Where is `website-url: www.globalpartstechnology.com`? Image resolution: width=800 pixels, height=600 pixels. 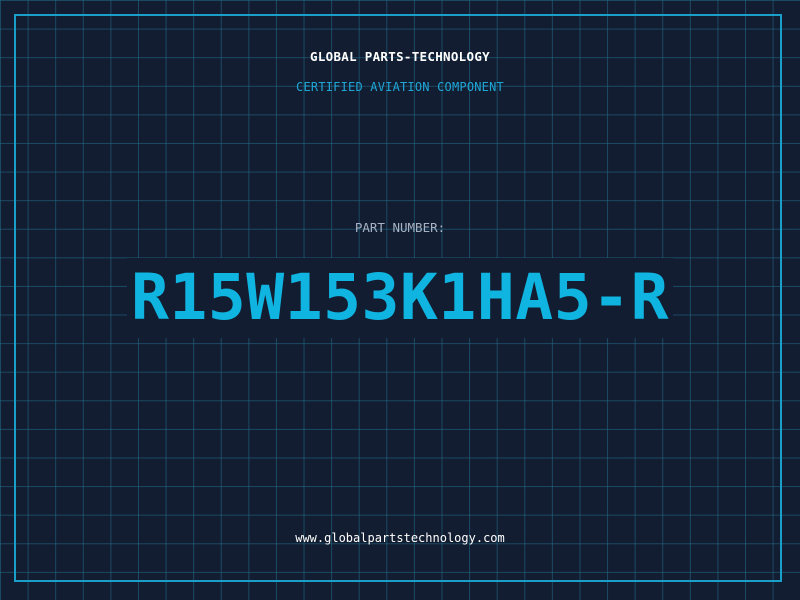
website-url: www.globalpartstechnology.com is located at coordinates (400, 538).